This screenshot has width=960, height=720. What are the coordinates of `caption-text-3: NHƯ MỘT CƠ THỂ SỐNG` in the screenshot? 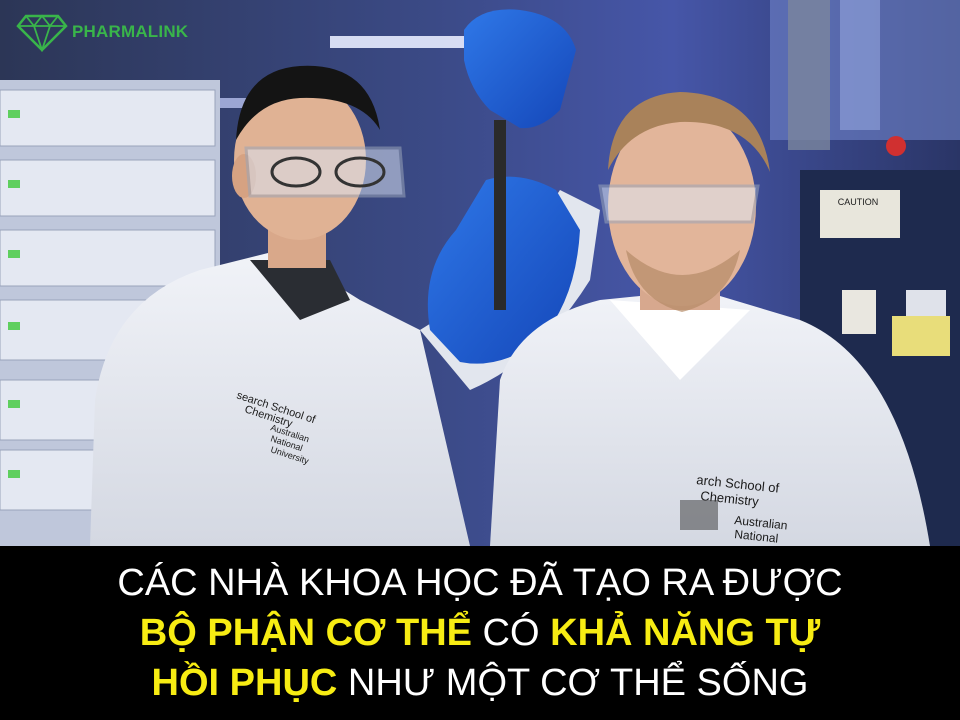 It's located at (573, 683).